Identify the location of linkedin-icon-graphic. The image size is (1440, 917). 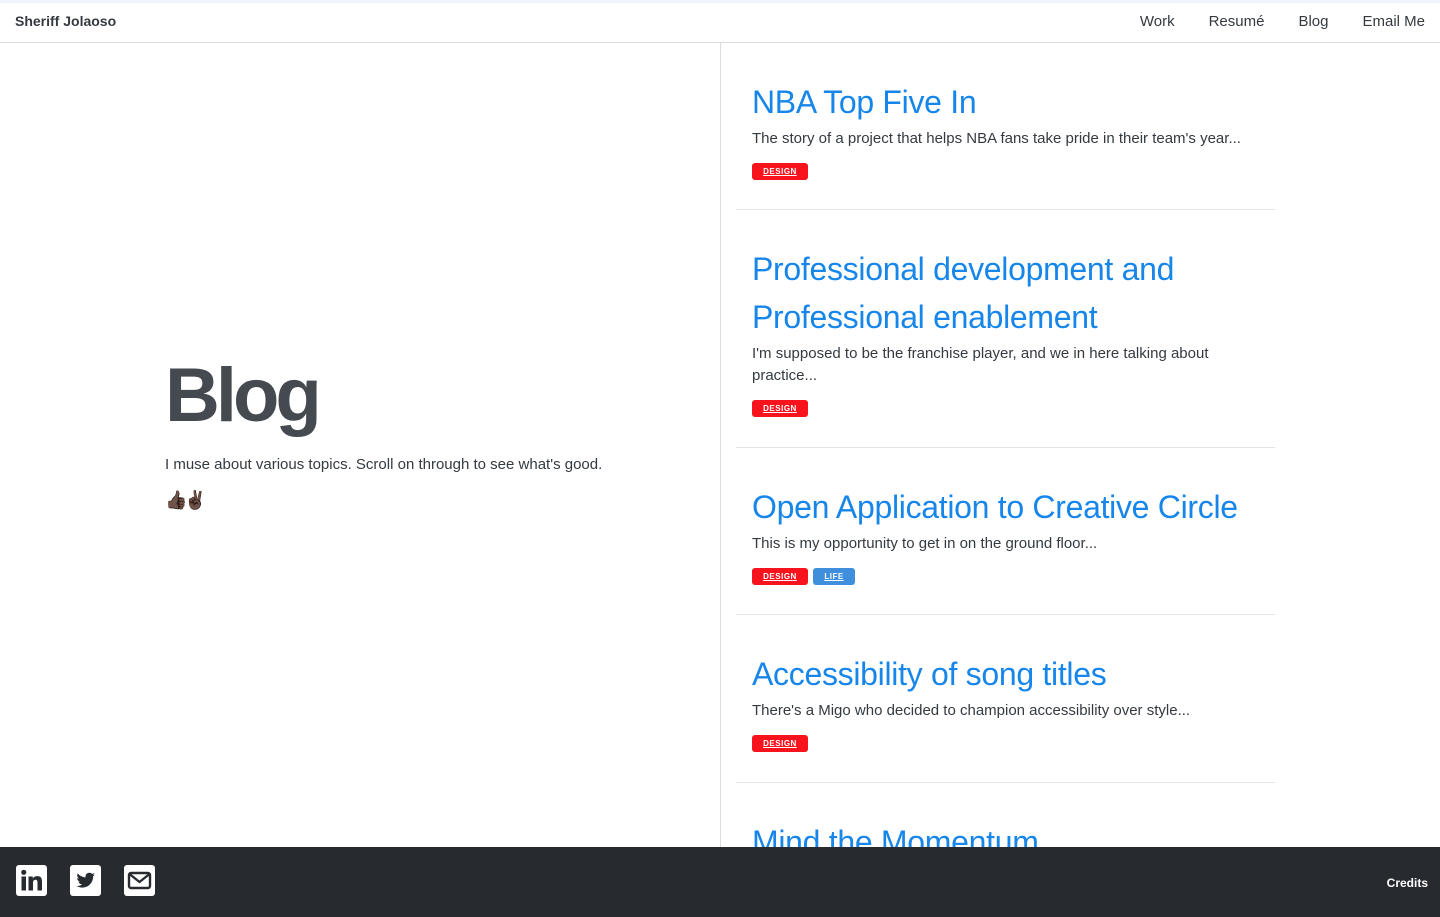
(31, 880).